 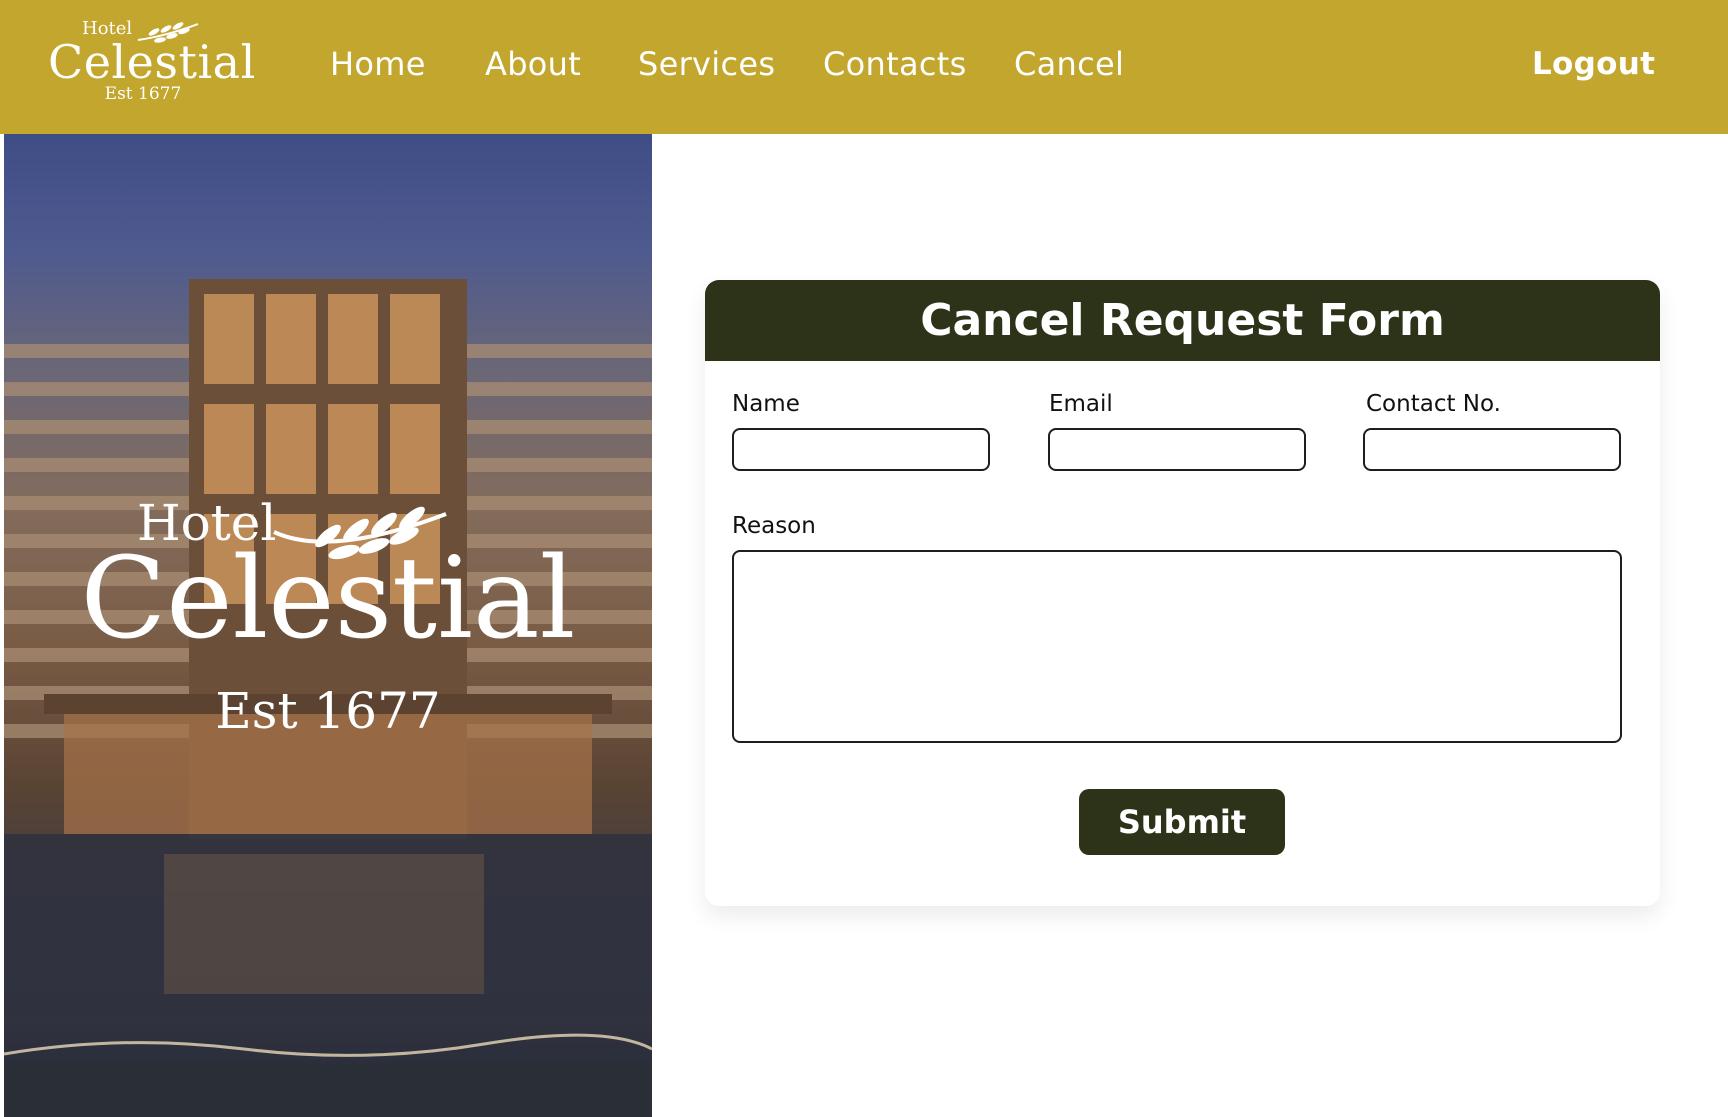 I want to click on email-label: Email, so click(x=1081, y=404).